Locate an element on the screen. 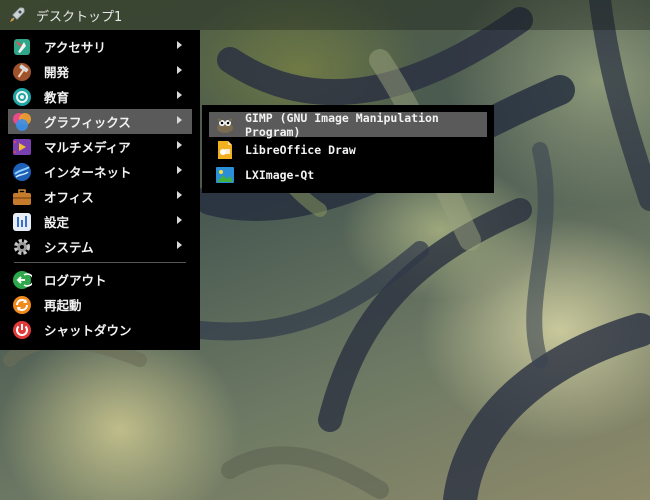  menu-item-education: 教育 is located at coordinates (100, 96).